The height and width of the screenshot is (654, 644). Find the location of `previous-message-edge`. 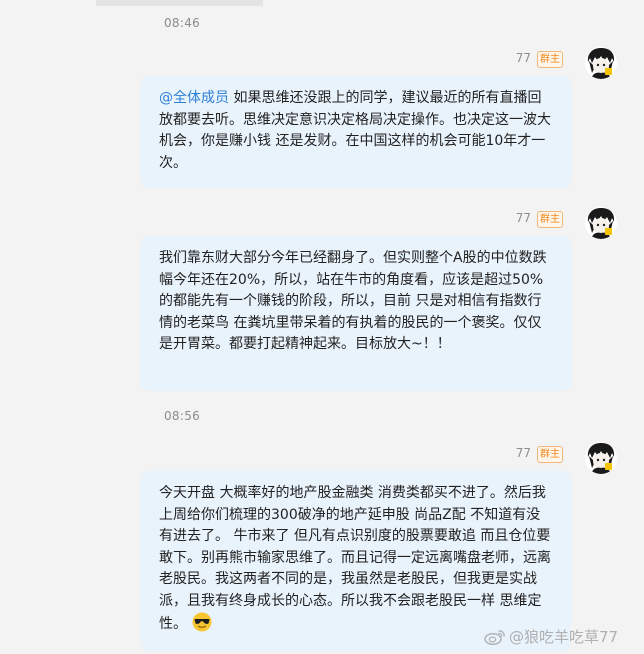

previous-message-edge is located at coordinates (179, 3).